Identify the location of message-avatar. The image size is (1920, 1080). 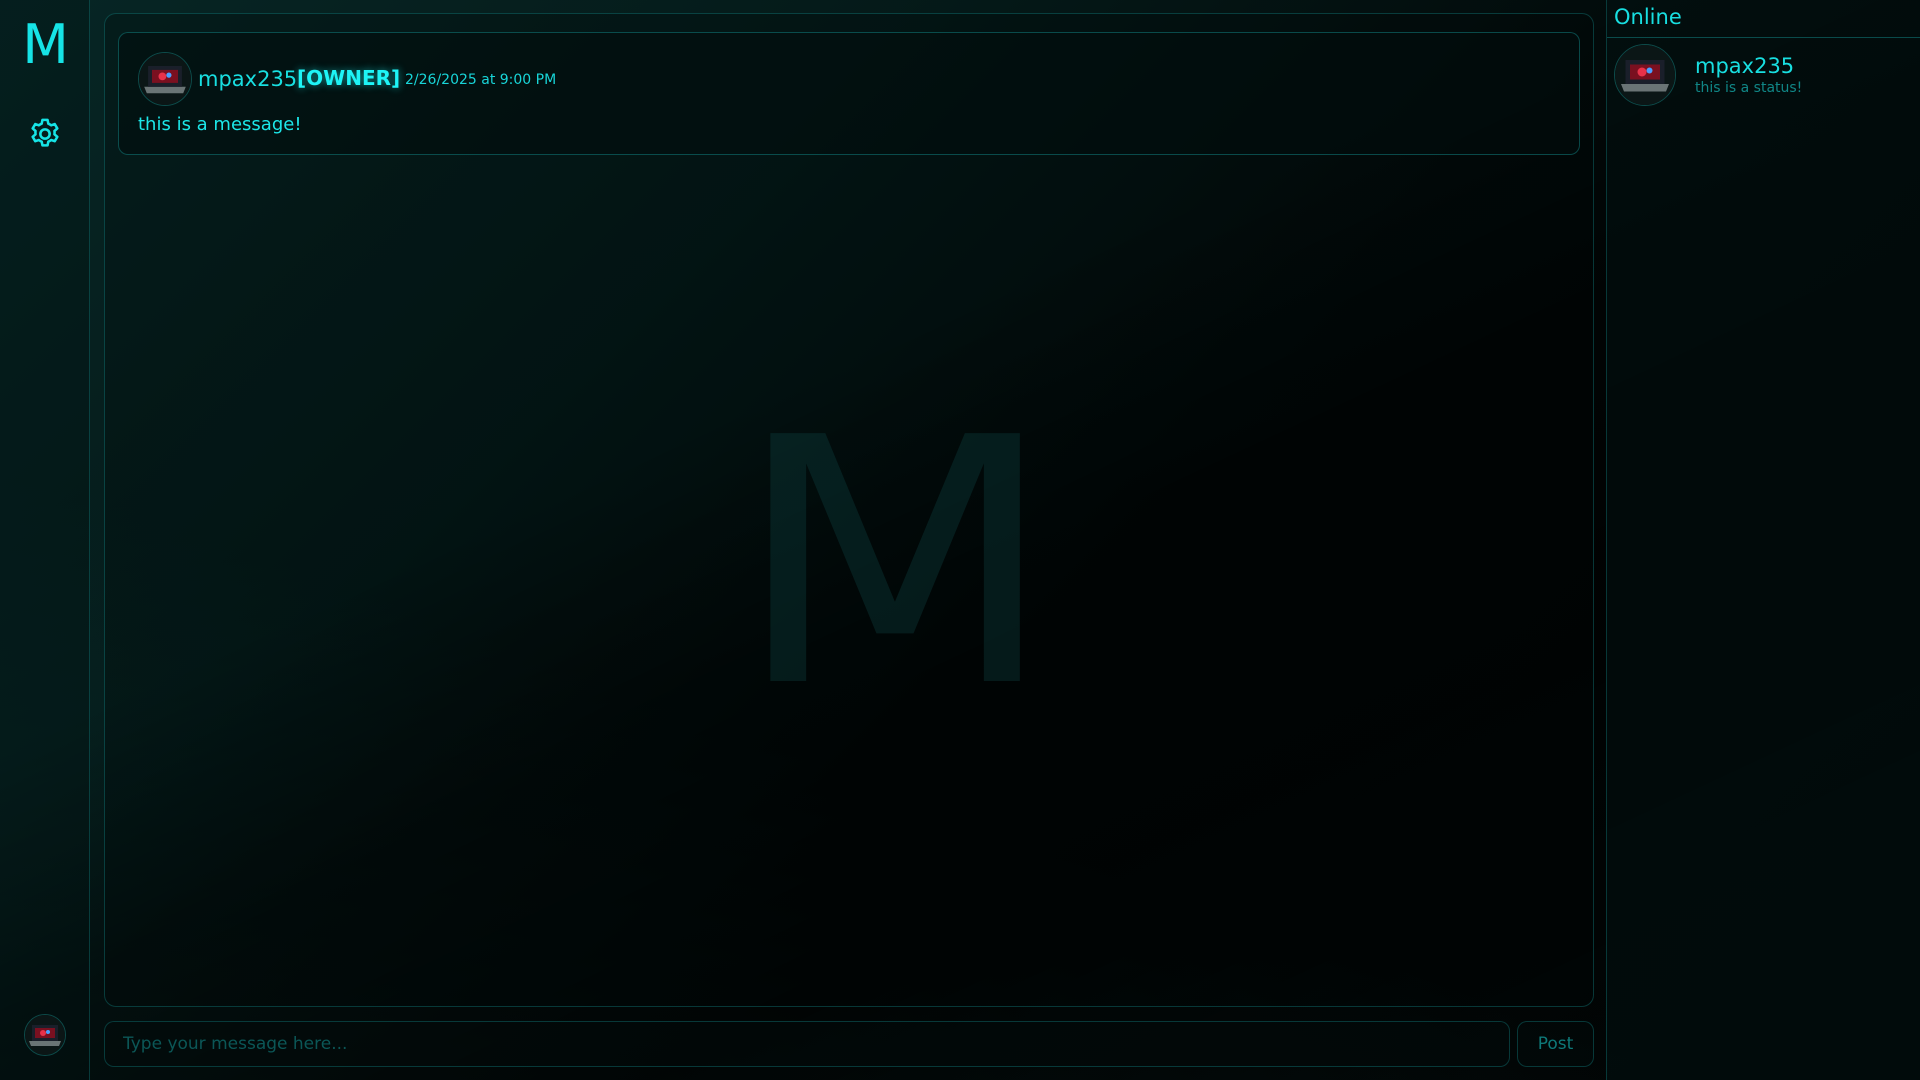
(165, 79).